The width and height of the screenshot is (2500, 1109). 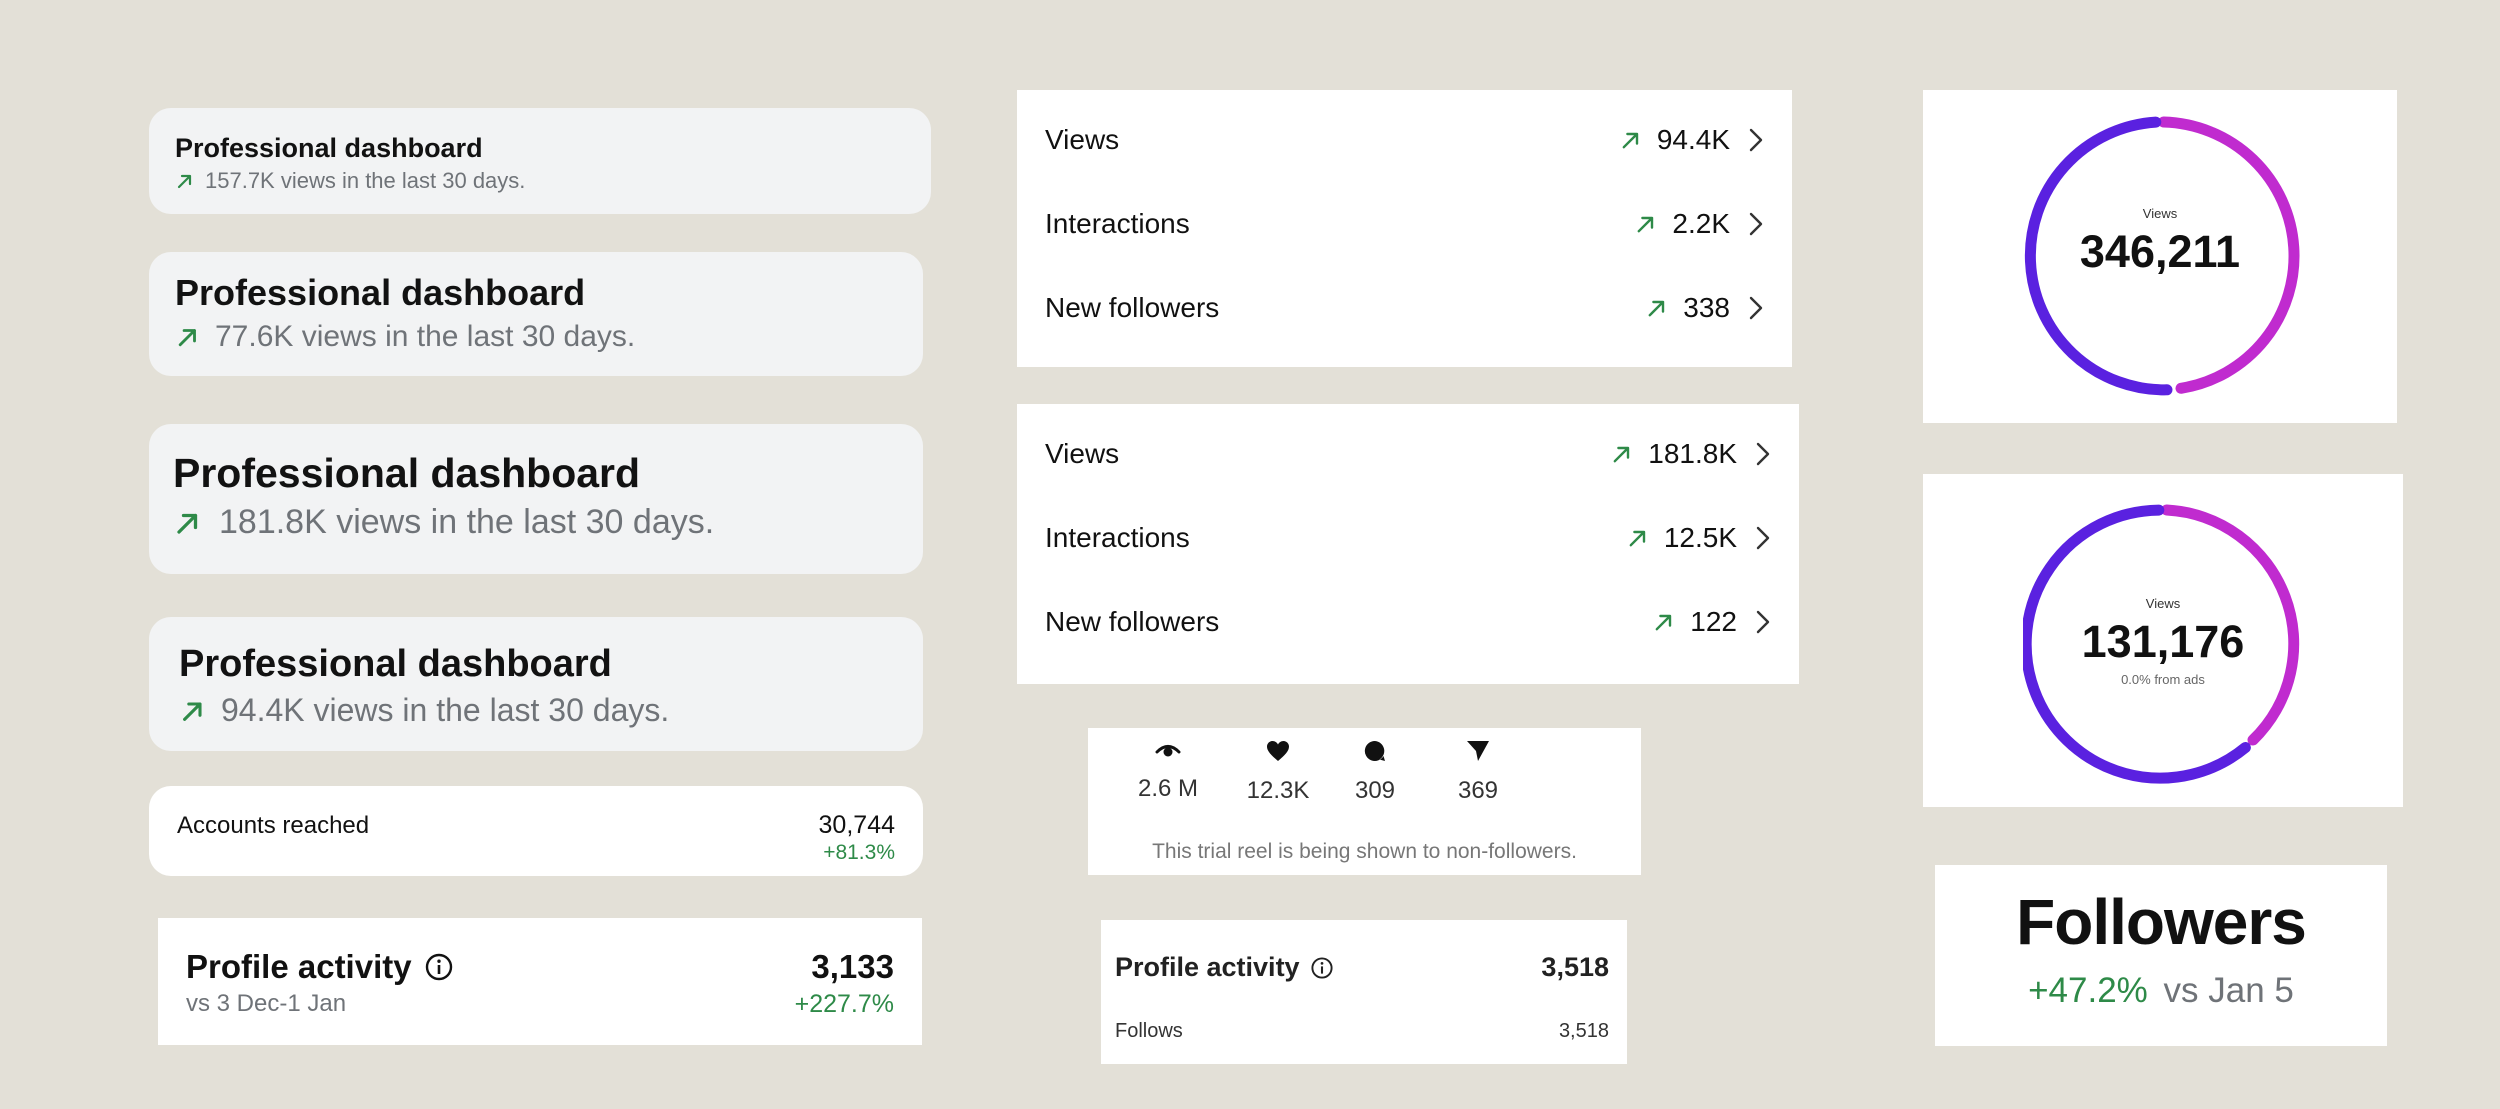 I want to click on reel-stat-likes: 12.3K, so click(x=1278, y=772).